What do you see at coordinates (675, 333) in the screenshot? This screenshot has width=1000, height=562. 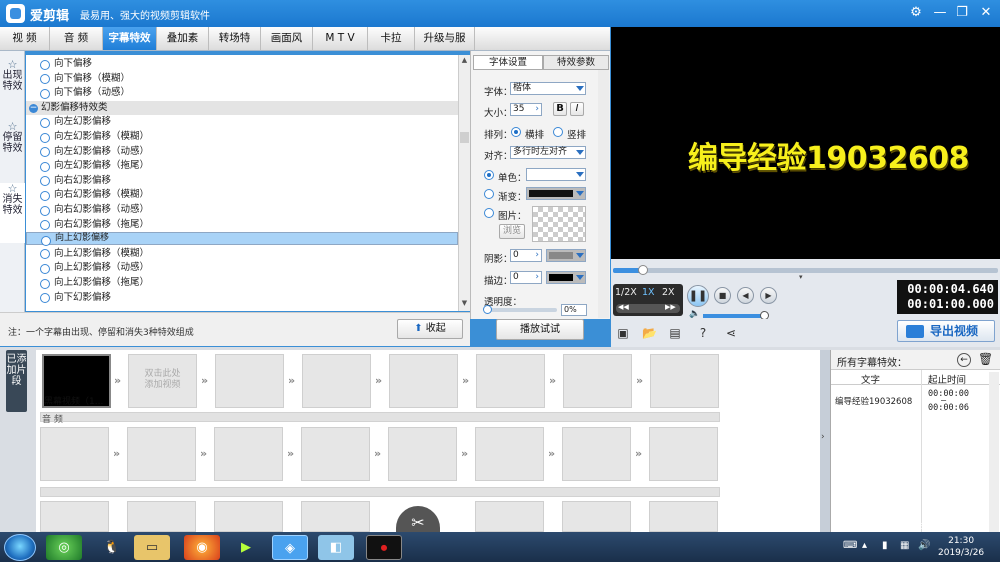 I see `save-icon: ▤` at bounding box center [675, 333].